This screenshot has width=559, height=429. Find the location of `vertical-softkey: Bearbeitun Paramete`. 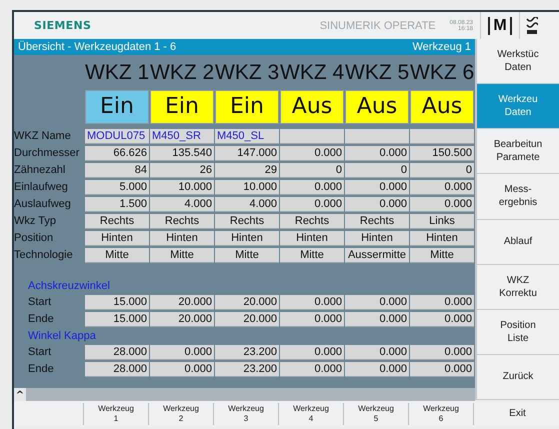

vertical-softkey: Bearbeitun Paramete is located at coordinates (517, 151).